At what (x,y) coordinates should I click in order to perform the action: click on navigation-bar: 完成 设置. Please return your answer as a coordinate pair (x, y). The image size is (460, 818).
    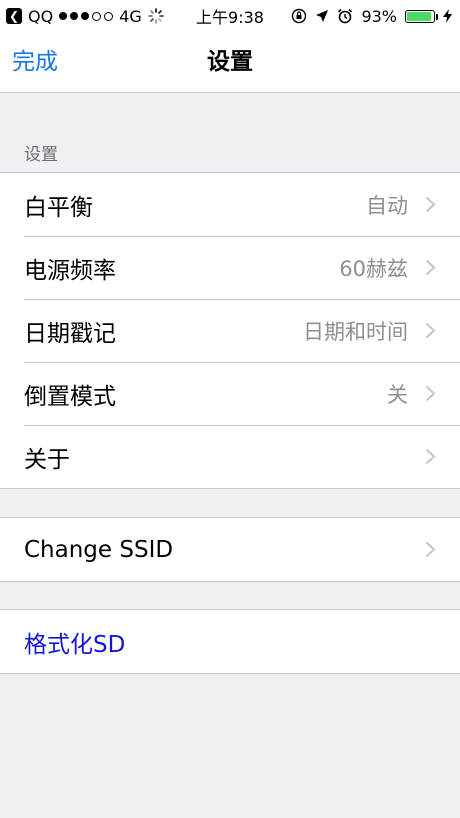
    Looking at the image, I should click on (230, 62).